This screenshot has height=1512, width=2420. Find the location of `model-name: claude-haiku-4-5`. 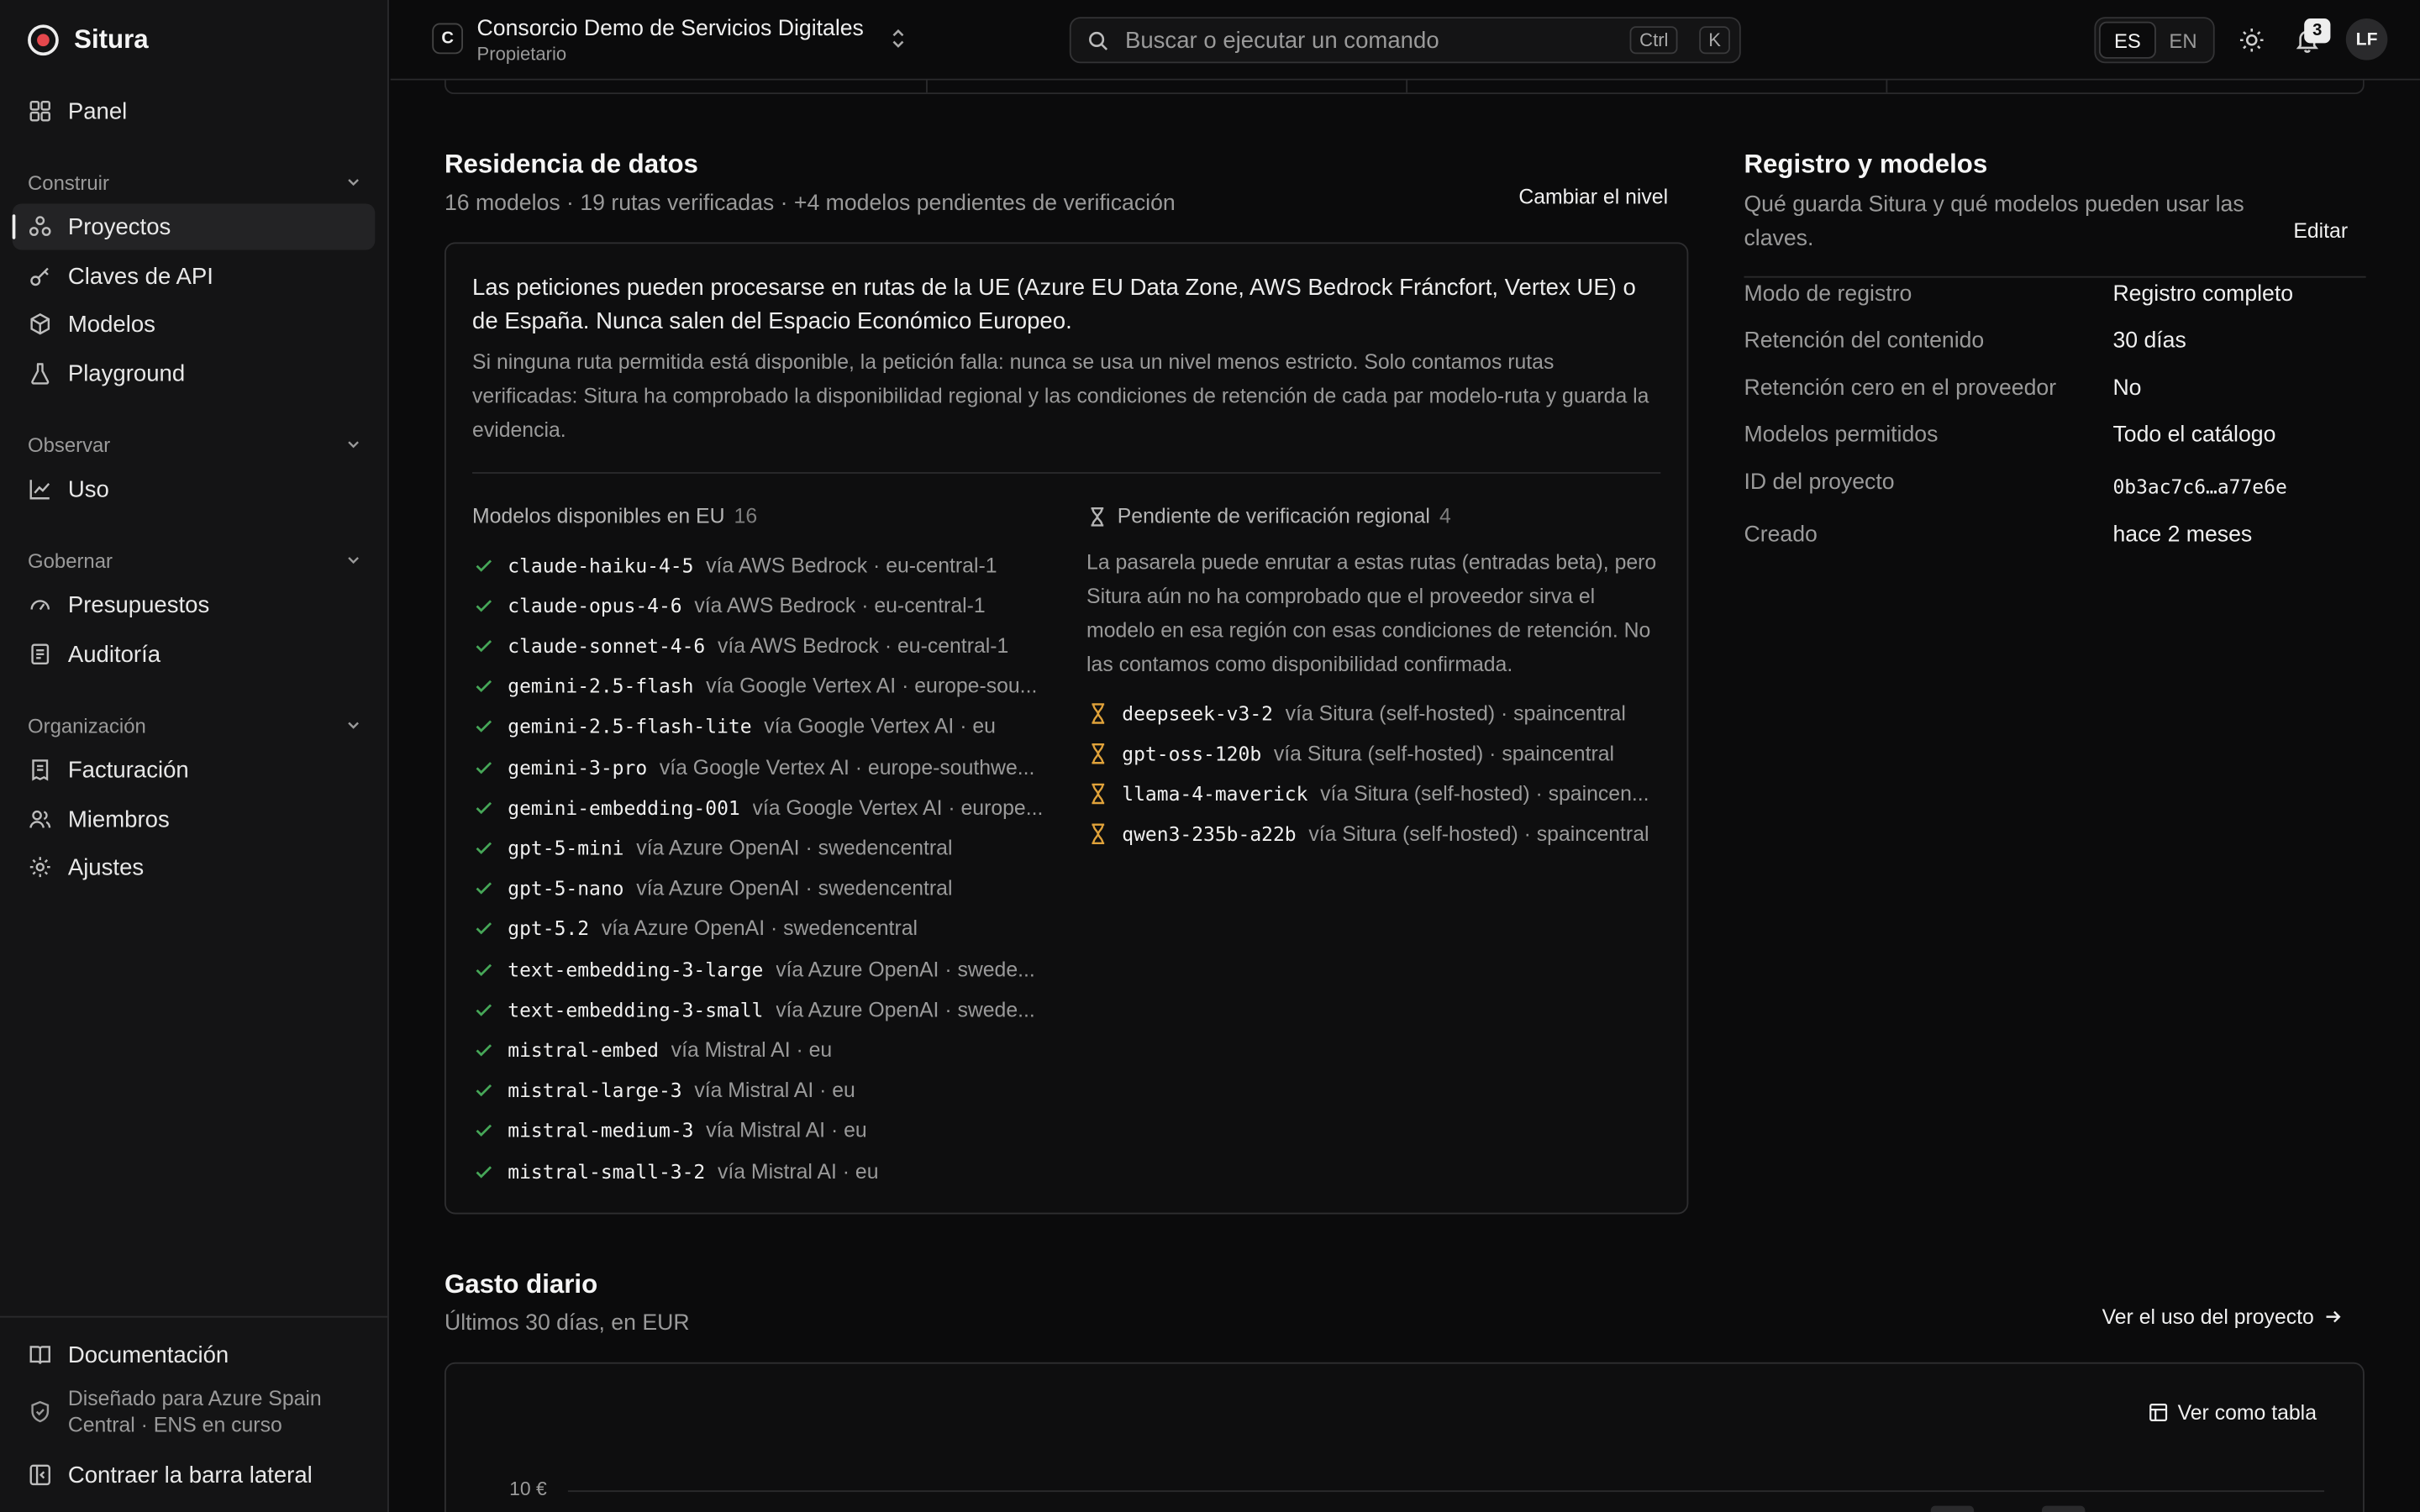

model-name: claude-haiku-4-5 is located at coordinates (601, 565).